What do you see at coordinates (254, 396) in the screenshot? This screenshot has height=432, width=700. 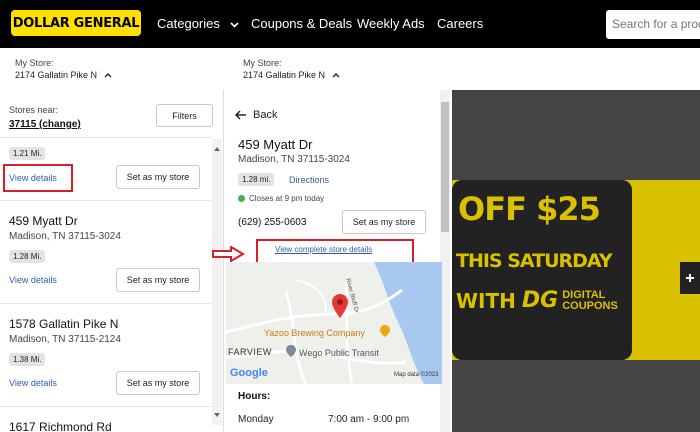 I see `hours-label: Hours:` at bounding box center [254, 396].